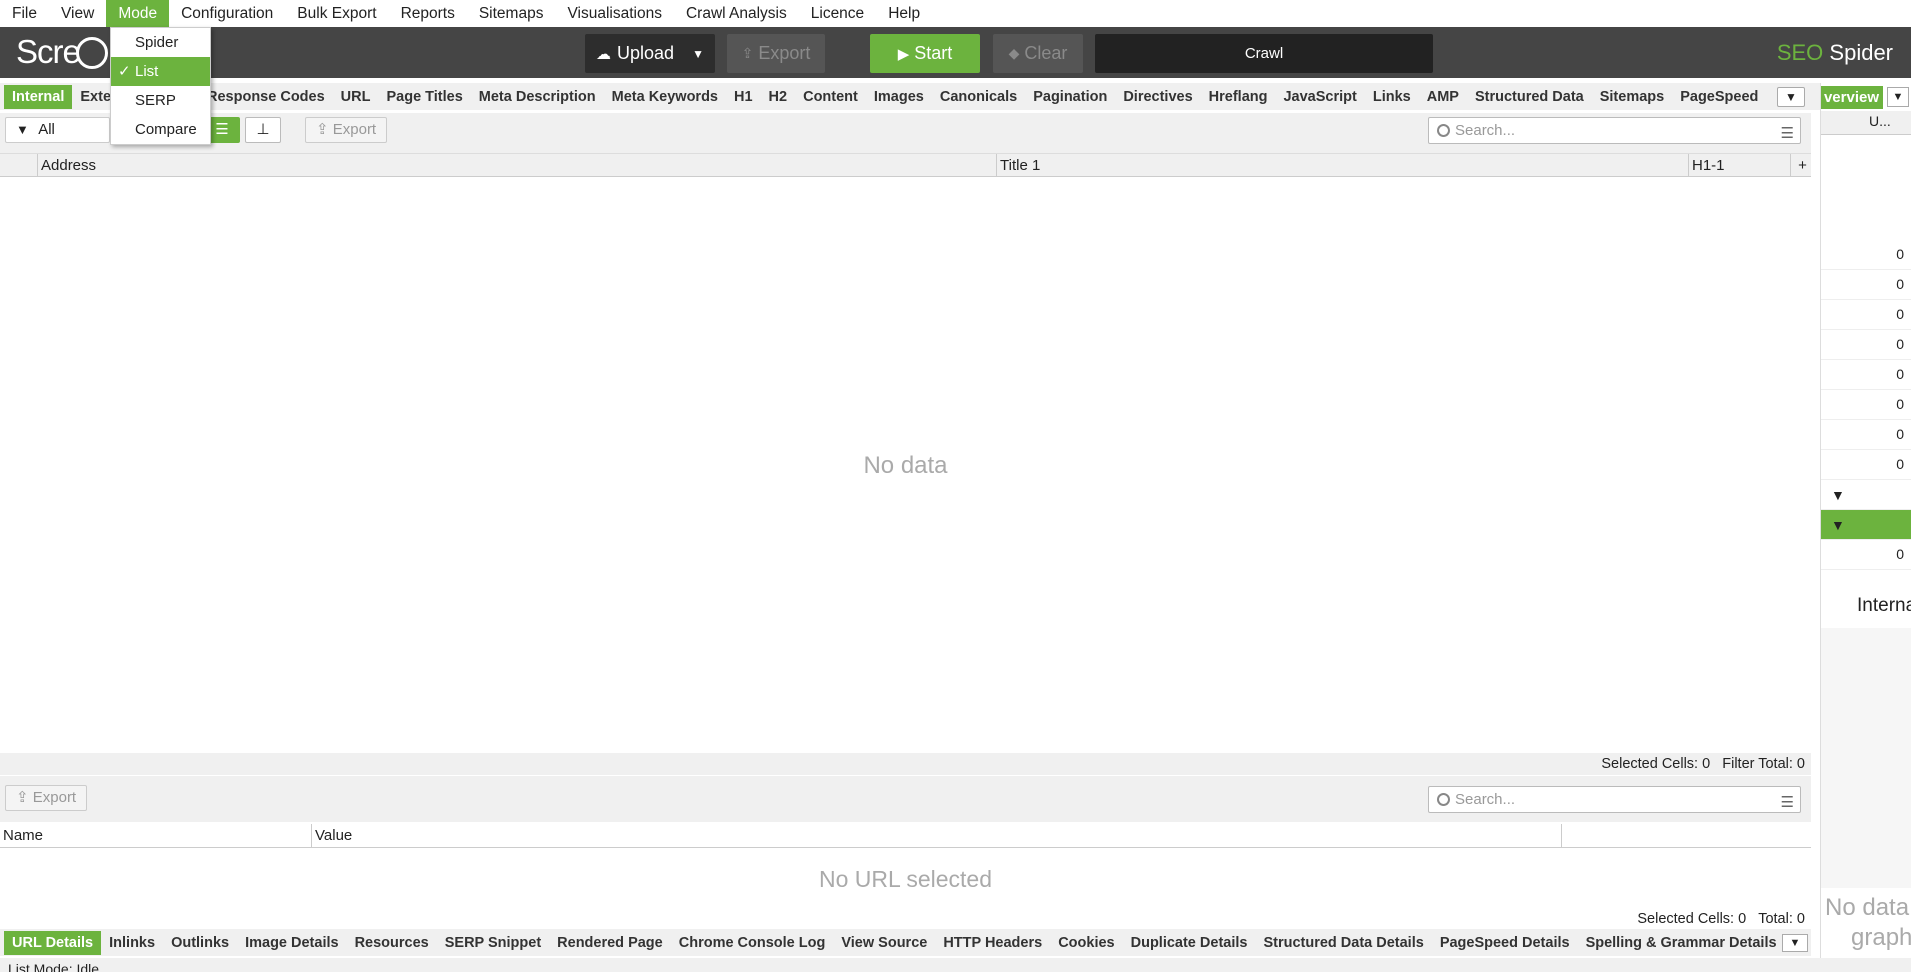 The height and width of the screenshot is (972, 1911). I want to click on tab-url: URL, so click(356, 97).